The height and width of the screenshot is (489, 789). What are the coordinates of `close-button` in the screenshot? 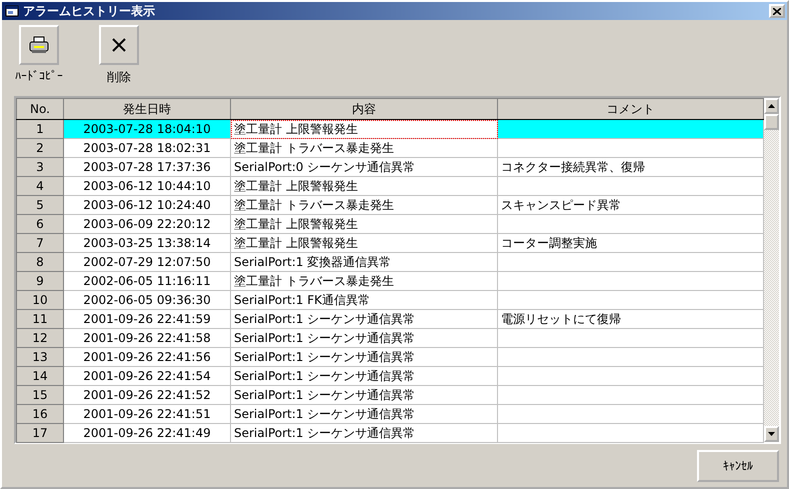 It's located at (777, 11).